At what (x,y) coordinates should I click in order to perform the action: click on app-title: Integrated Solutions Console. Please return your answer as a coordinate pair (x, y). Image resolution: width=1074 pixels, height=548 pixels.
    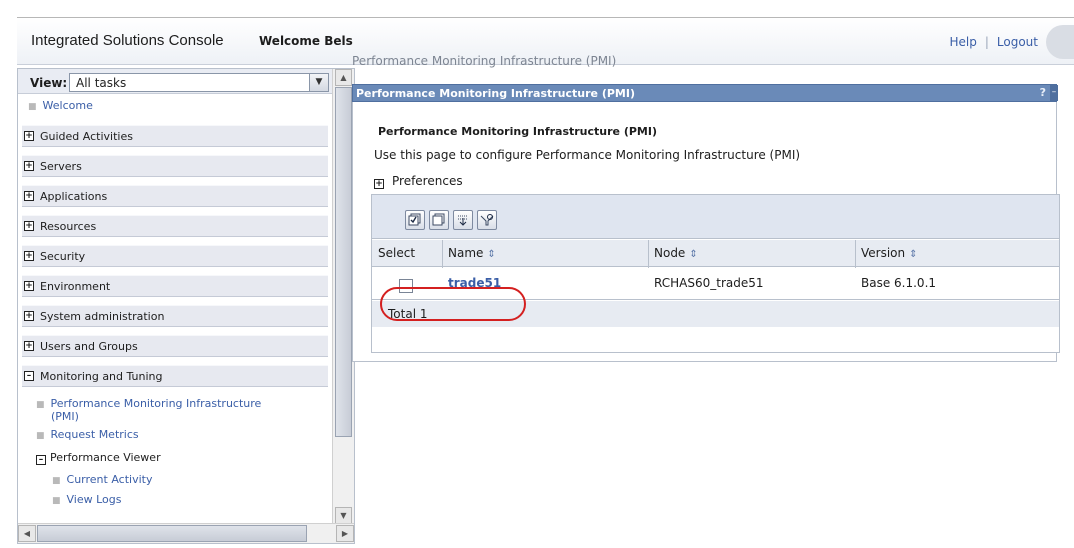
    Looking at the image, I should click on (127, 40).